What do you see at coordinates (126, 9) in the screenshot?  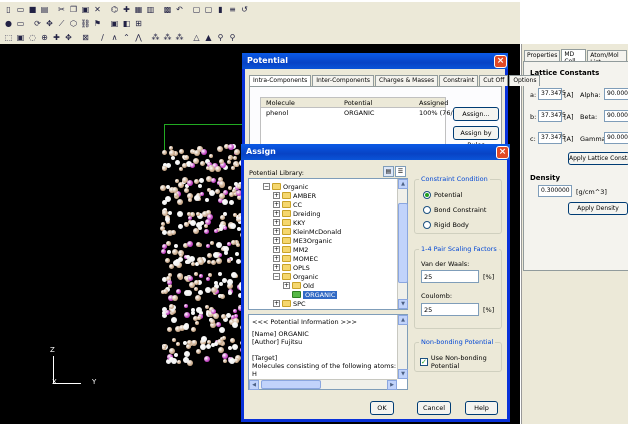 I see `axis-icon: ✚` at bounding box center [126, 9].